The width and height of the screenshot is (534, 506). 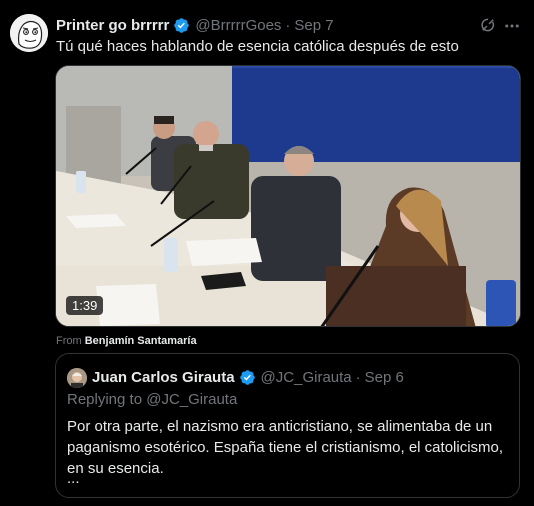 What do you see at coordinates (512, 26) in the screenshot?
I see `more-icon` at bounding box center [512, 26].